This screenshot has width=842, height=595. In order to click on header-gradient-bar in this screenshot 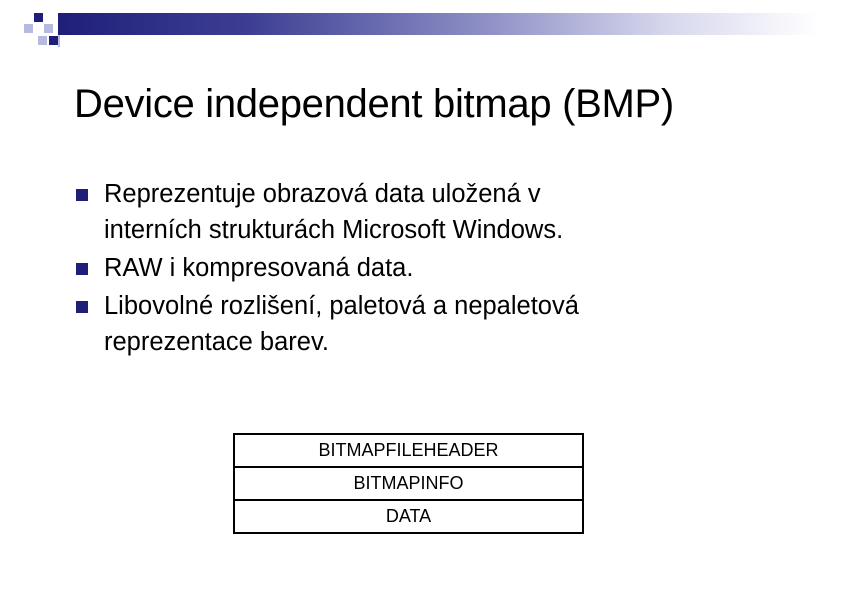, I will do `click(438, 24)`.